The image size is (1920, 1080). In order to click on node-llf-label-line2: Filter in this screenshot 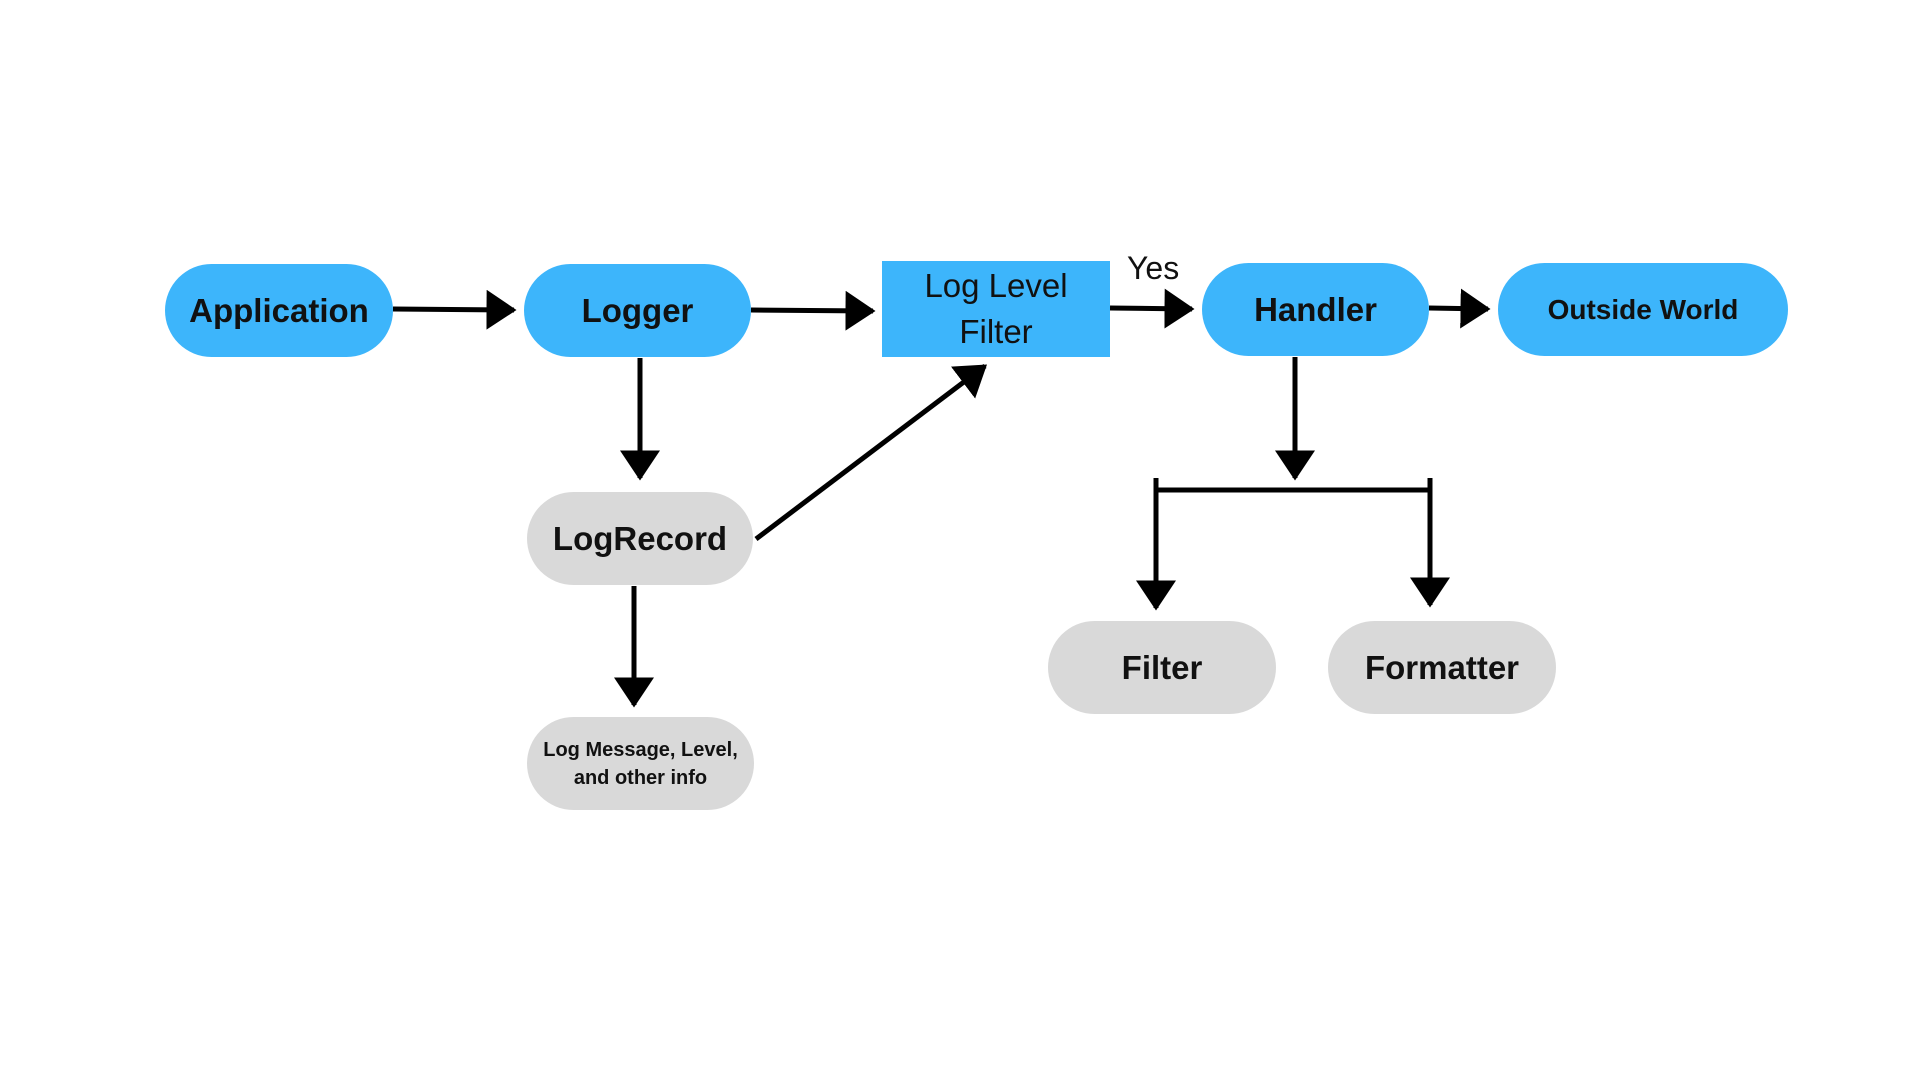, I will do `click(996, 331)`.